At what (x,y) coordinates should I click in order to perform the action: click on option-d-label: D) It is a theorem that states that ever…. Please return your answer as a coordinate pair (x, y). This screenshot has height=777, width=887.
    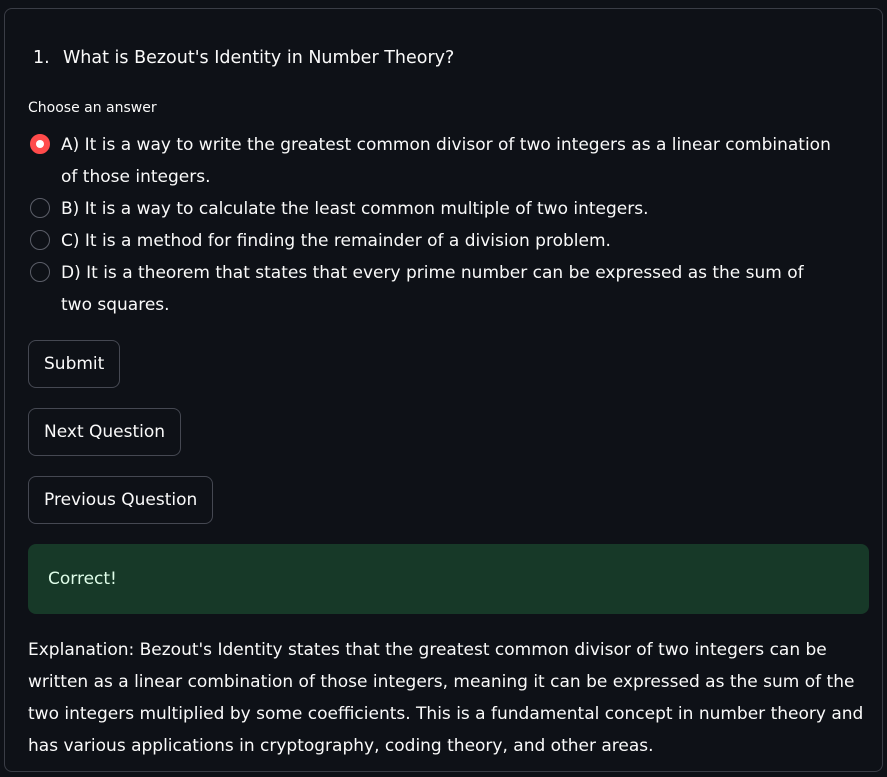
    Looking at the image, I should click on (432, 289).